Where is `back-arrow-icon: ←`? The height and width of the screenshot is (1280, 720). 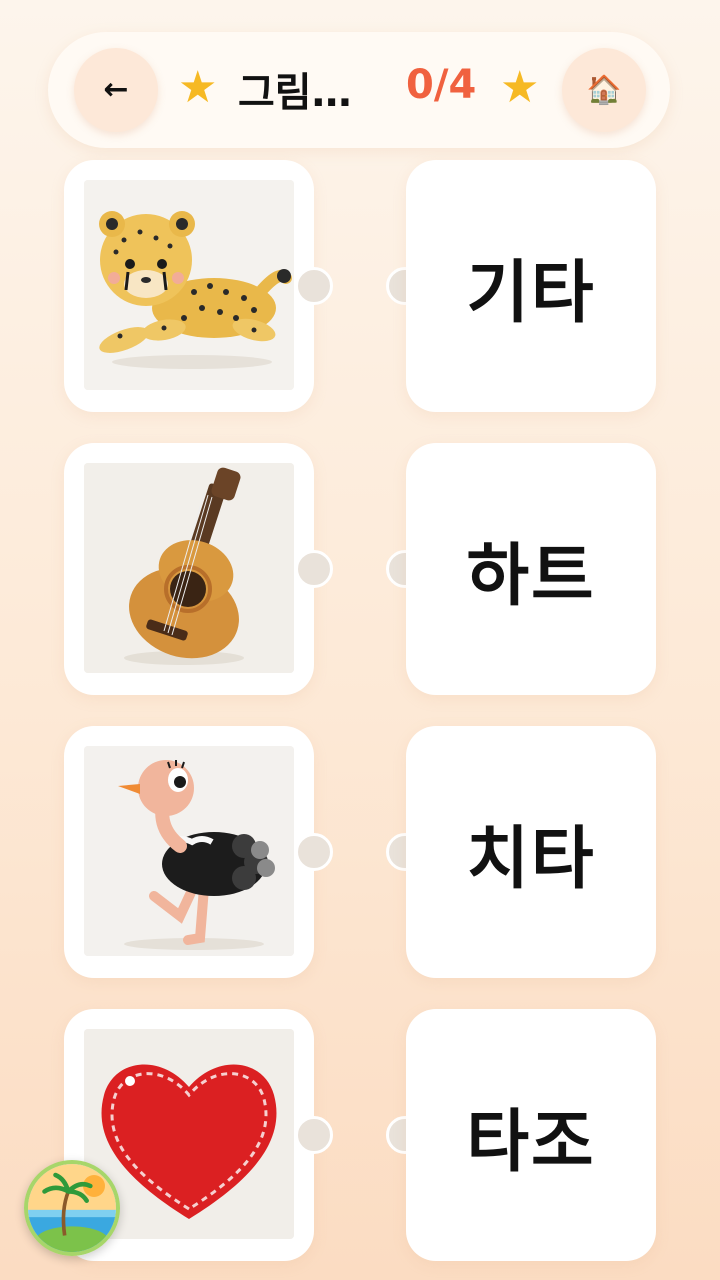 back-arrow-icon: ← is located at coordinates (116, 89).